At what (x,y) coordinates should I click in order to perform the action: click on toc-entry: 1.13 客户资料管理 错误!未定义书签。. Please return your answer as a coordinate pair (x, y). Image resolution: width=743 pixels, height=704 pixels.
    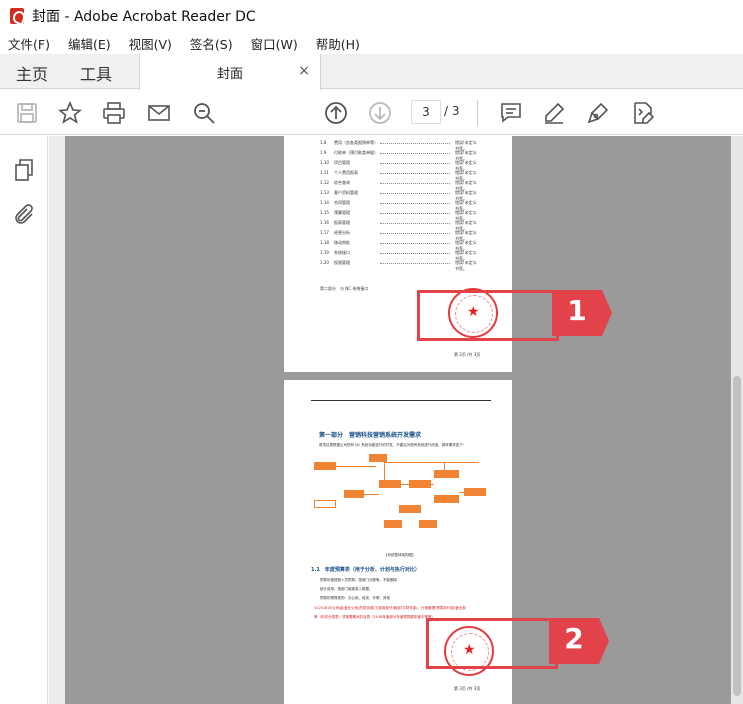
    Looking at the image, I should click on (398, 195).